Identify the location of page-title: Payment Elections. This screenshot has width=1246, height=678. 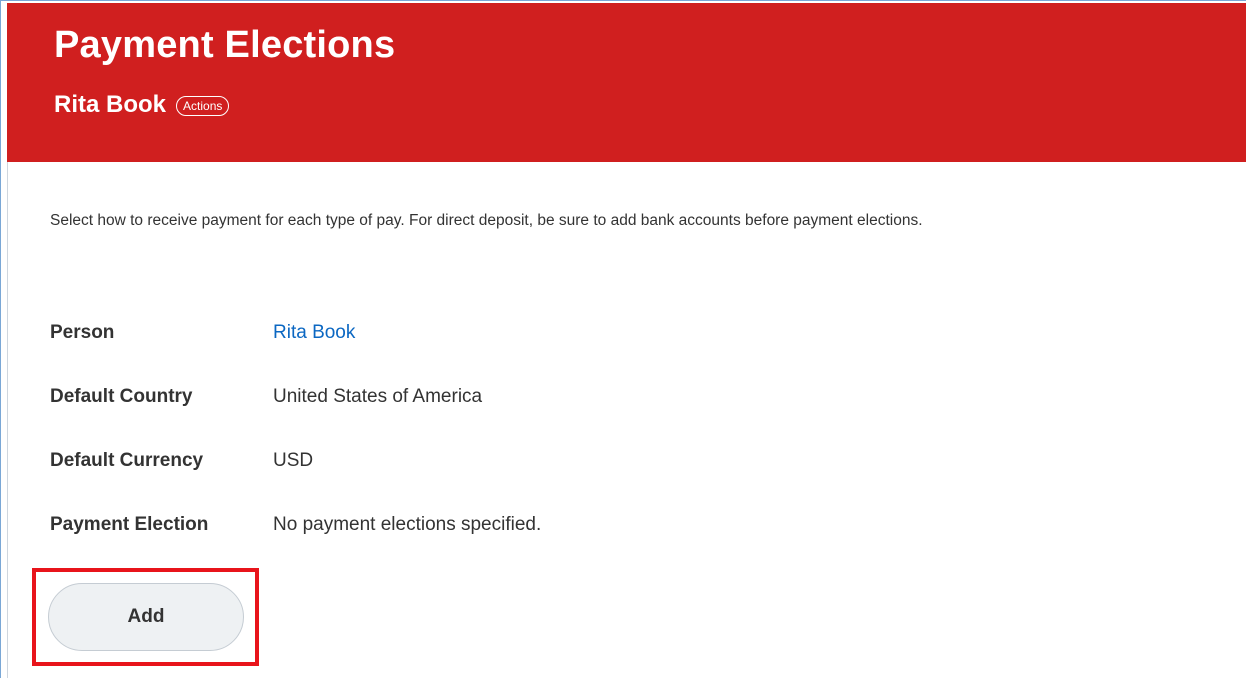
(225, 45).